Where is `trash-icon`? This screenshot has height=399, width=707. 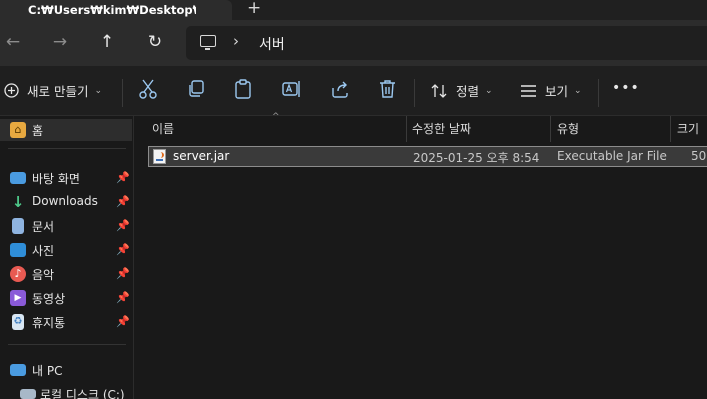 trash-icon is located at coordinates (387, 89).